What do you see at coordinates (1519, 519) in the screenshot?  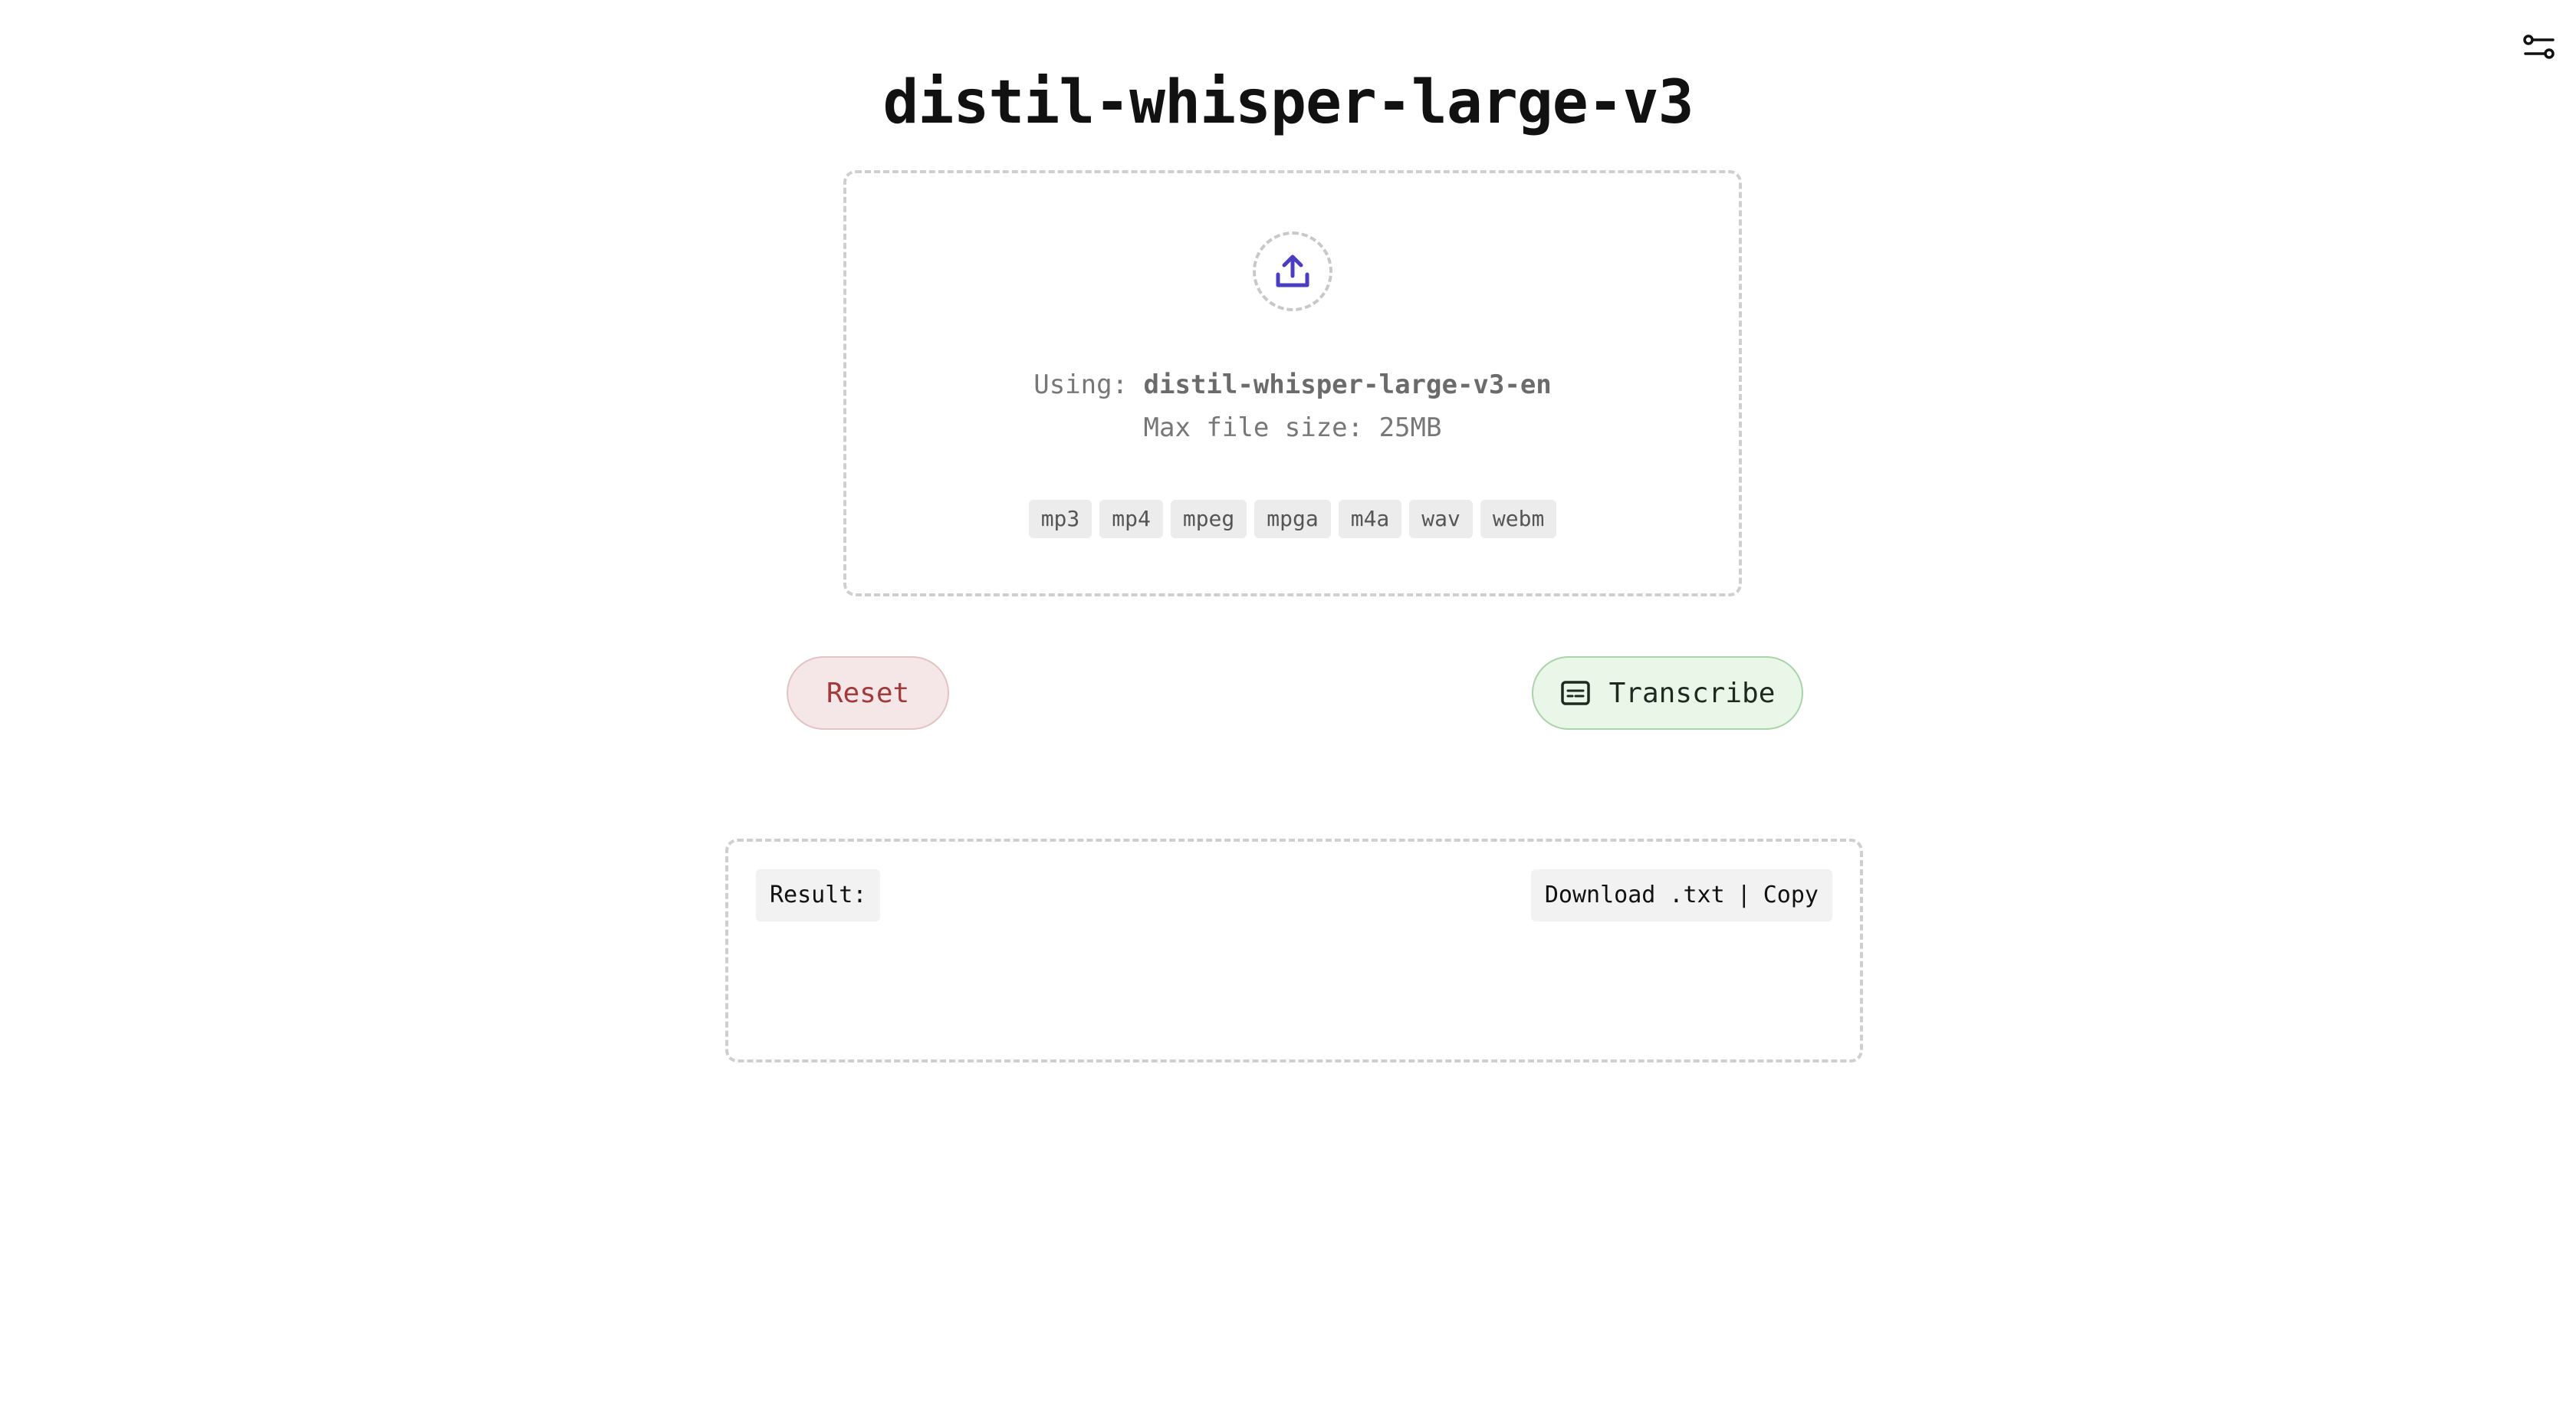 I see `format-chip: webm` at bounding box center [1519, 519].